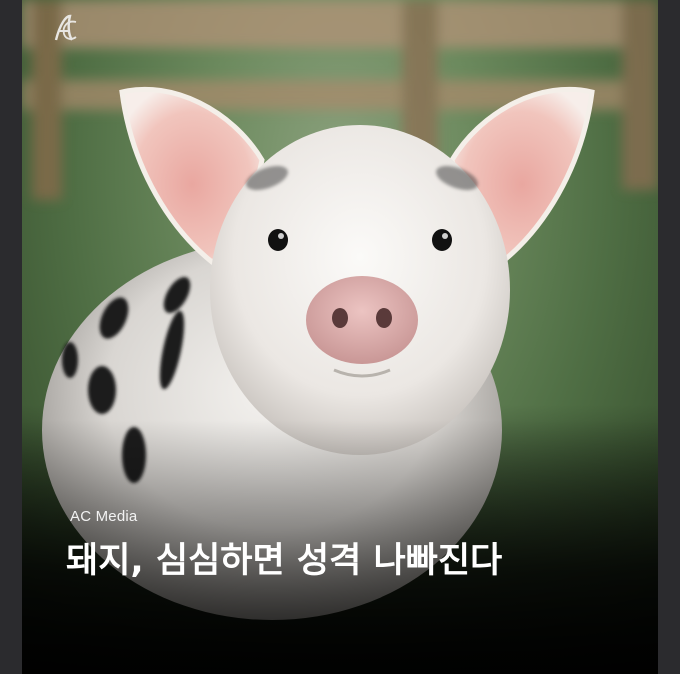 This screenshot has height=674, width=680. Describe the element at coordinates (104, 516) in the screenshot. I see `source-label: AC Media` at that location.